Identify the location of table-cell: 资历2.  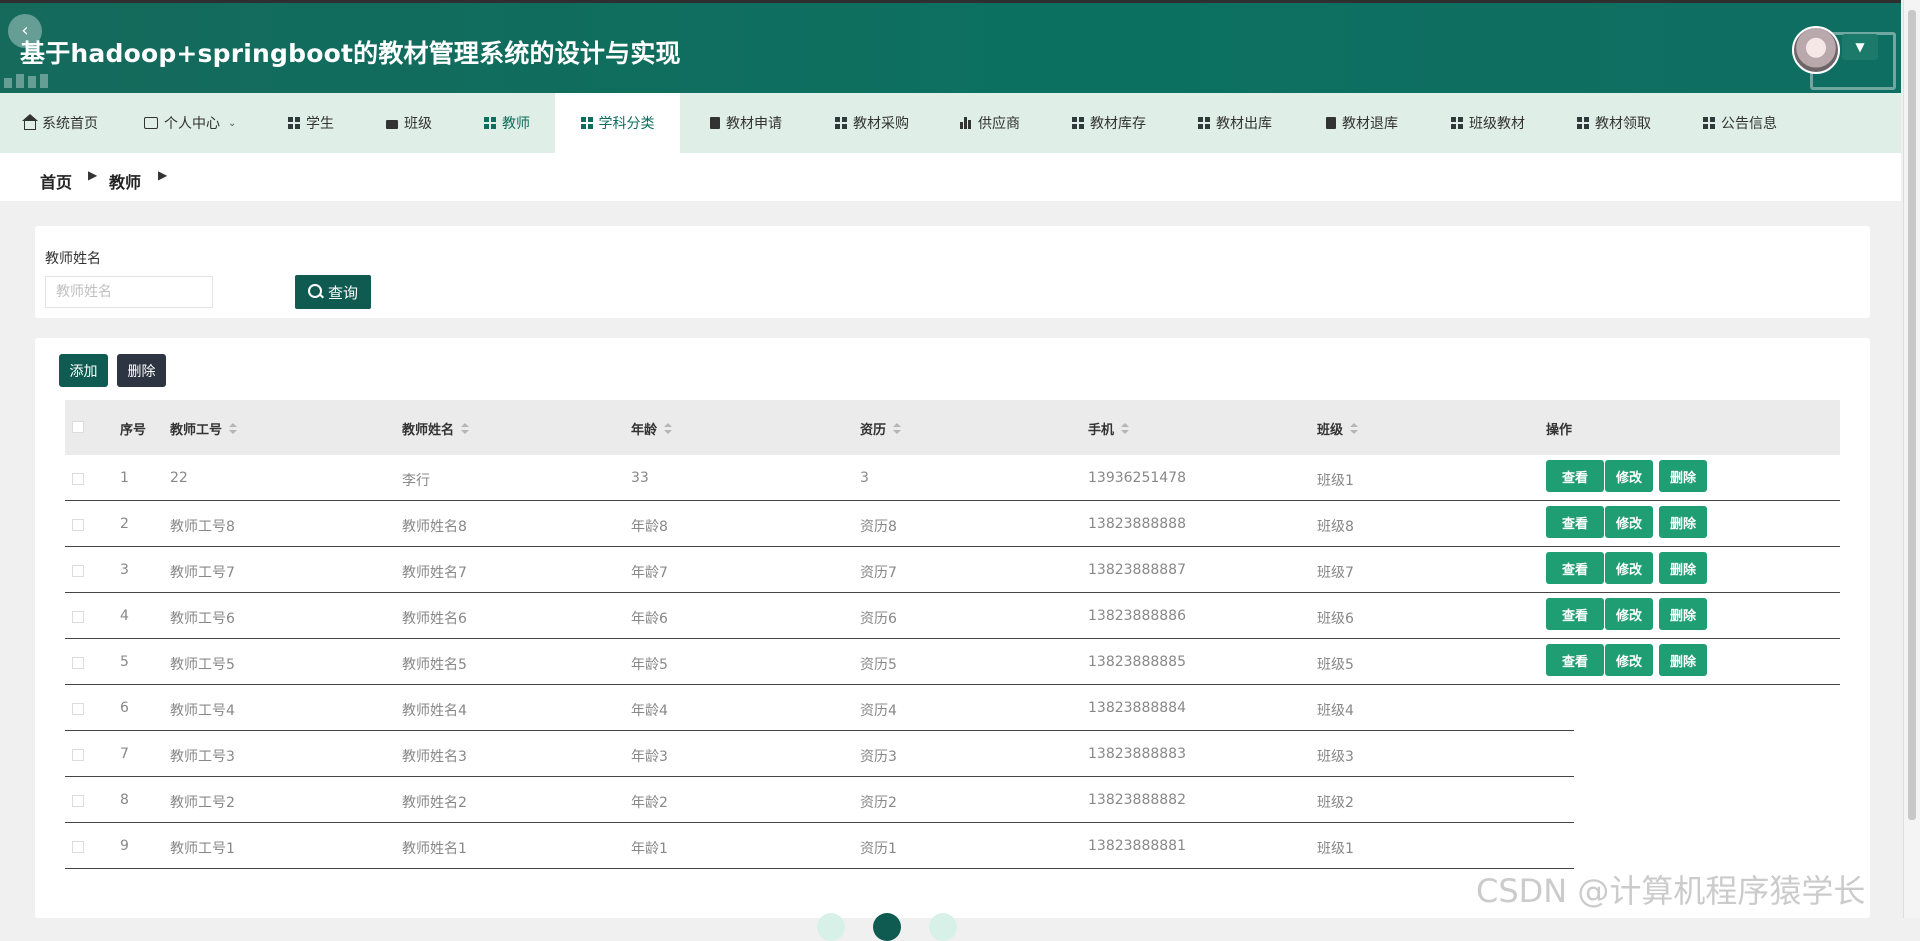
(878, 803).